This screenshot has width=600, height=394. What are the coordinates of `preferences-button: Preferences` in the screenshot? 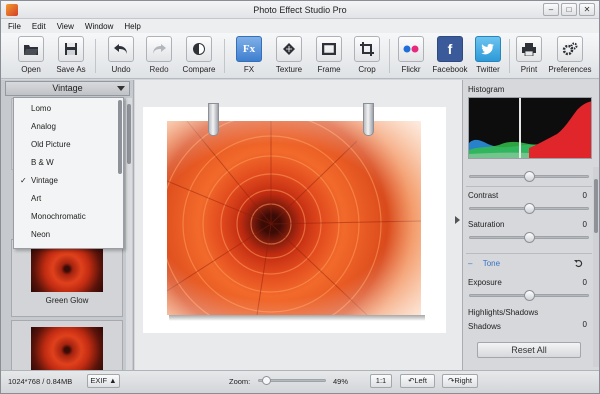 It's located at (570, 55).